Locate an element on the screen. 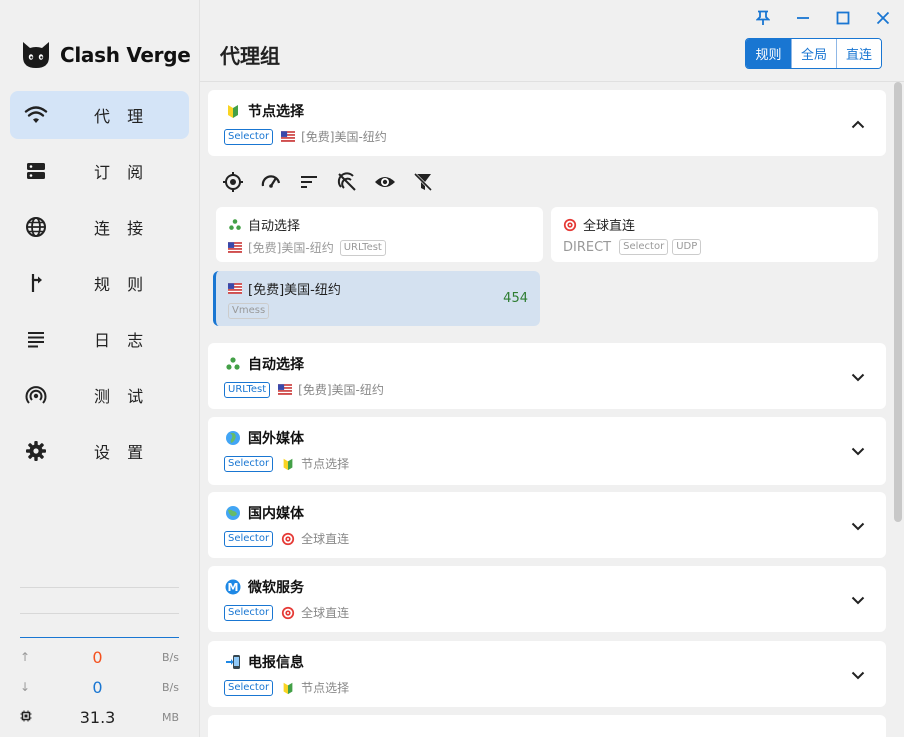 Image resolution: width=904 pixels, height=737 pixels. proxy-group-header: 国内媒体 Selector 全球直连 is located at coordinates (547, 525).